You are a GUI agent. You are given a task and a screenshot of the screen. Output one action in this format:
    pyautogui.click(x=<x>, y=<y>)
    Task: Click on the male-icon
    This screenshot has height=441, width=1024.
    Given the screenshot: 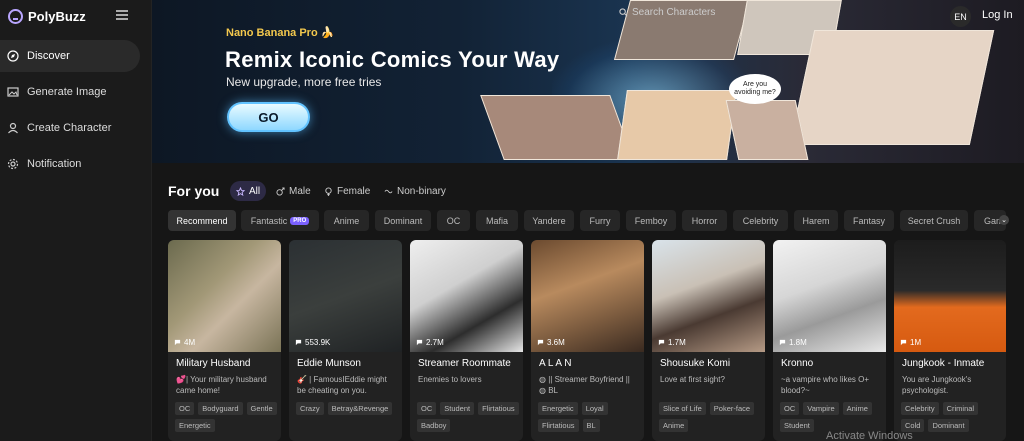 What is the action you would take?
    pyautogui.click(x=280, y=191)
    